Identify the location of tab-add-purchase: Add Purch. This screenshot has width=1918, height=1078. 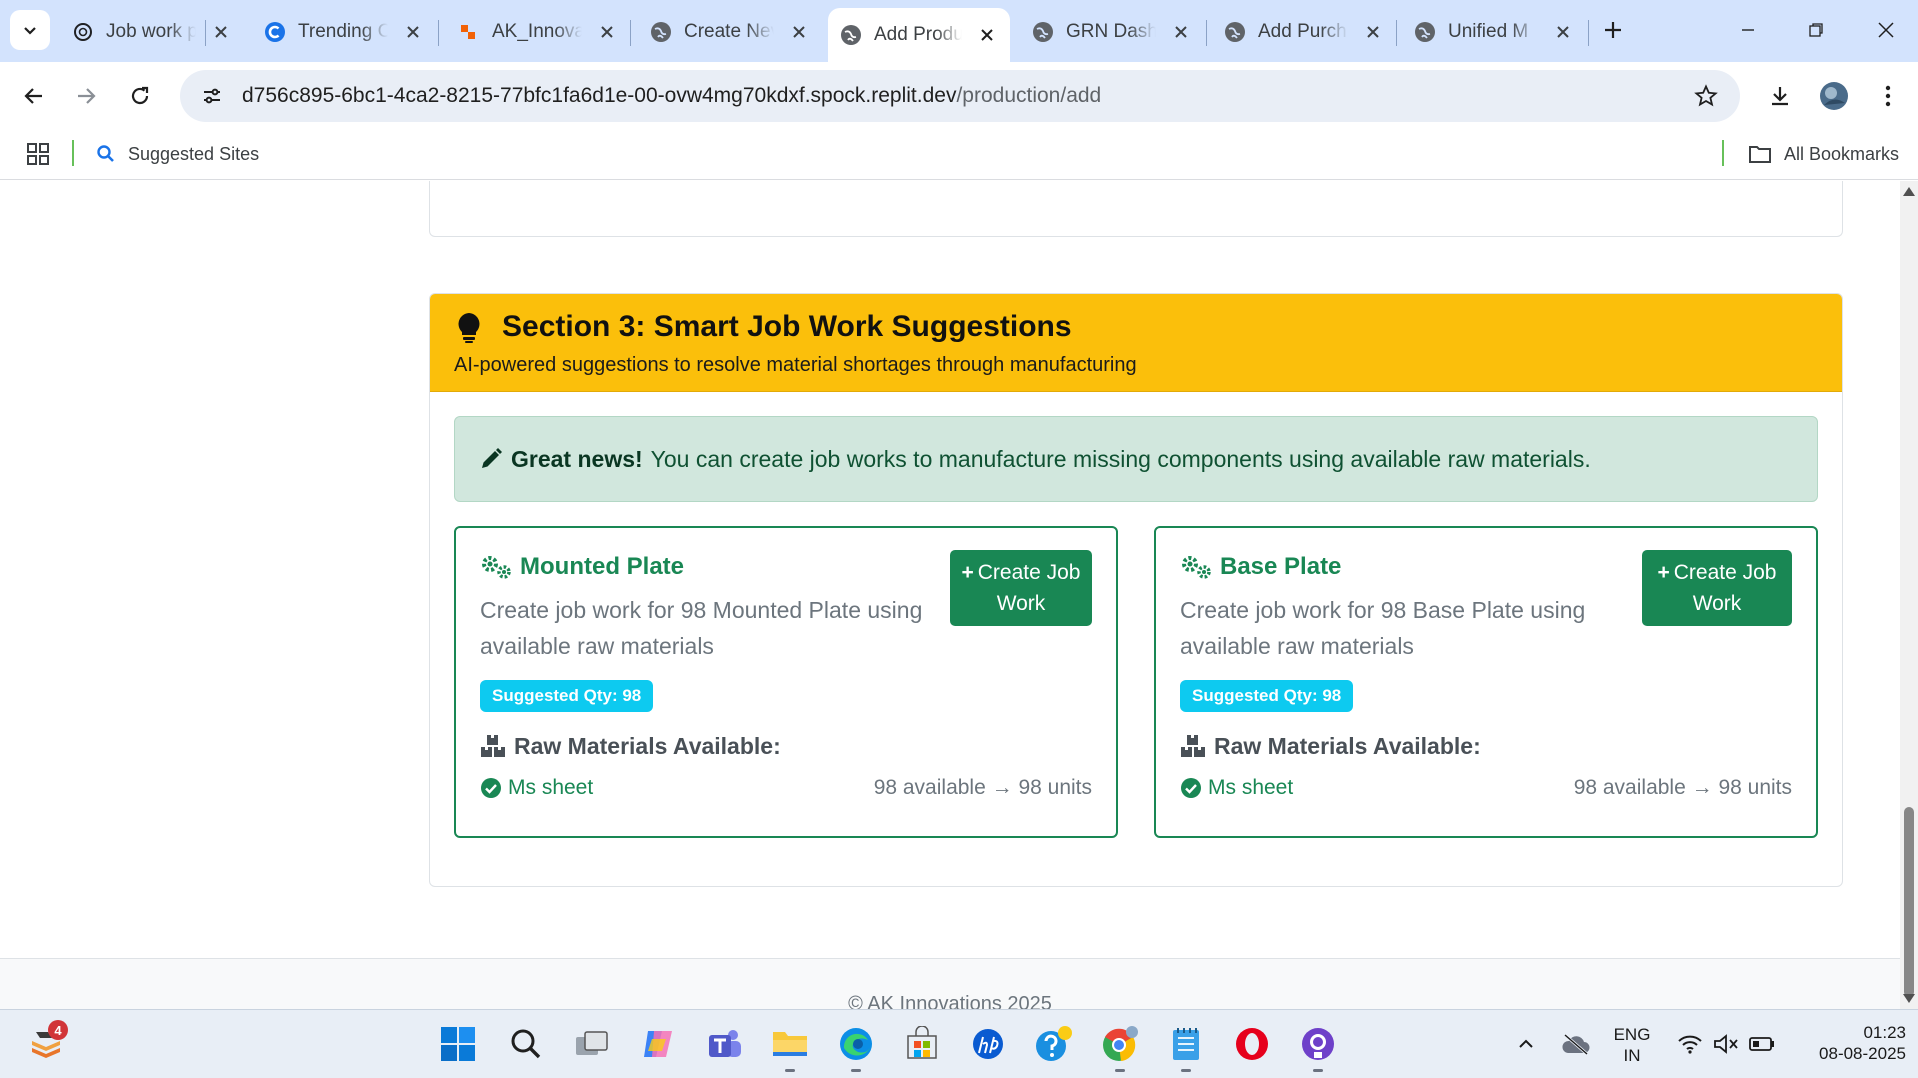
(1304, 32).